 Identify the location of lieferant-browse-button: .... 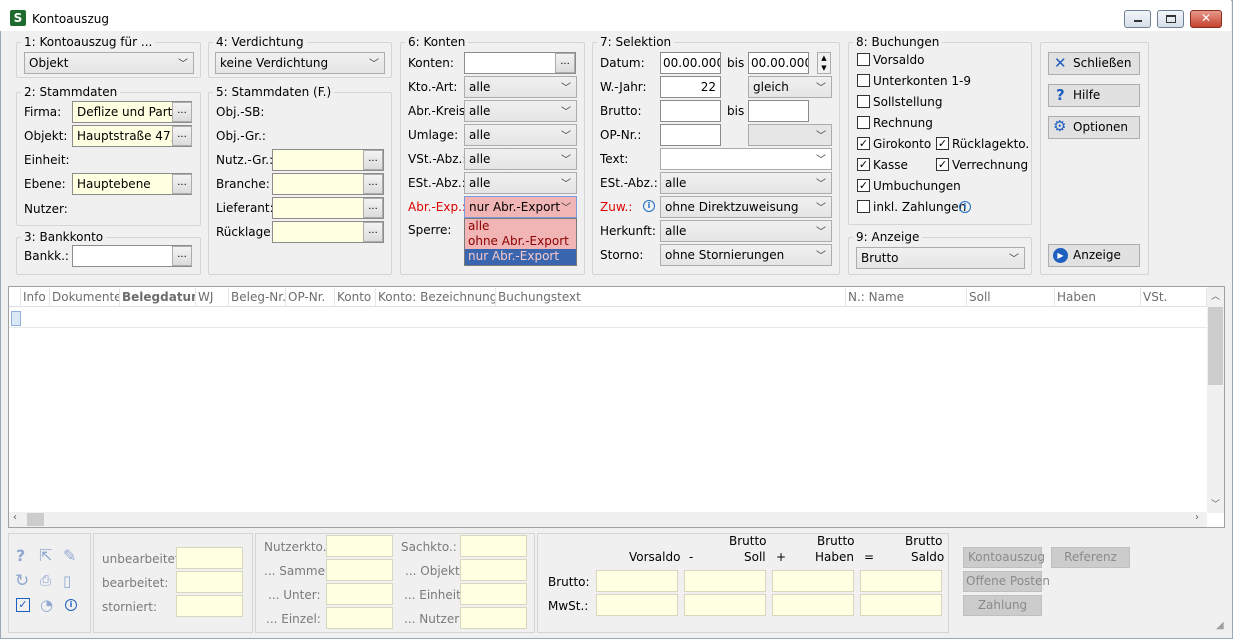
(373, 208).